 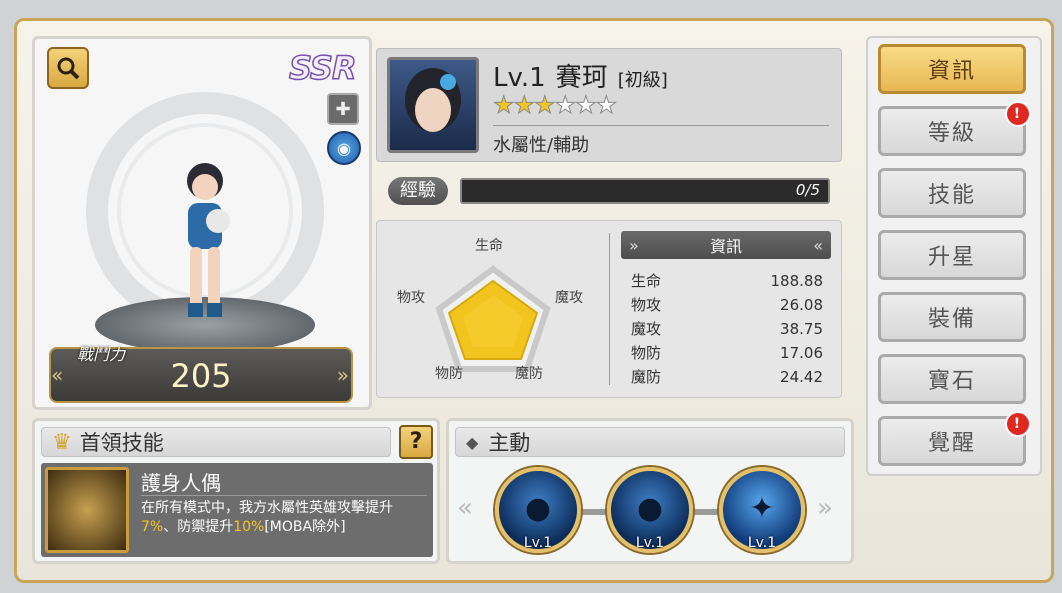 I want to click on stat-value: 188.88, so click(x=797, y=281).